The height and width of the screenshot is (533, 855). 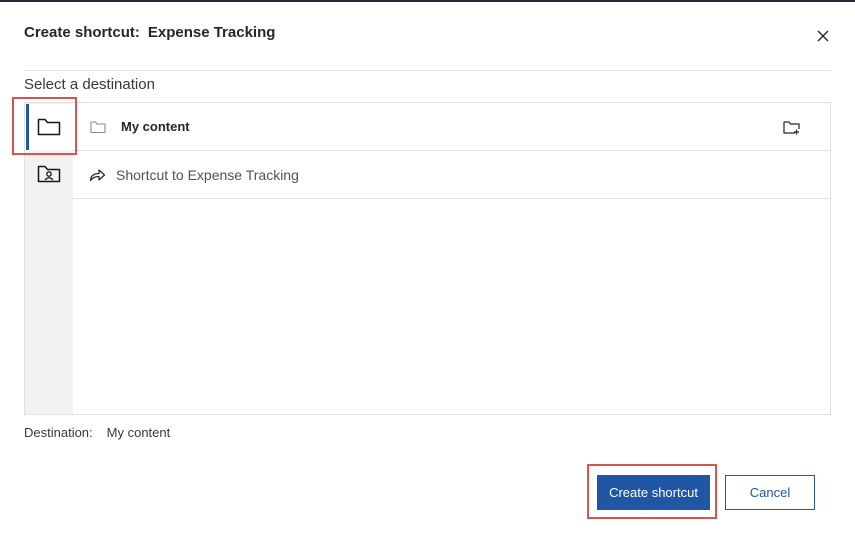 I want to click on close-icon, so click(x=823, y=36).